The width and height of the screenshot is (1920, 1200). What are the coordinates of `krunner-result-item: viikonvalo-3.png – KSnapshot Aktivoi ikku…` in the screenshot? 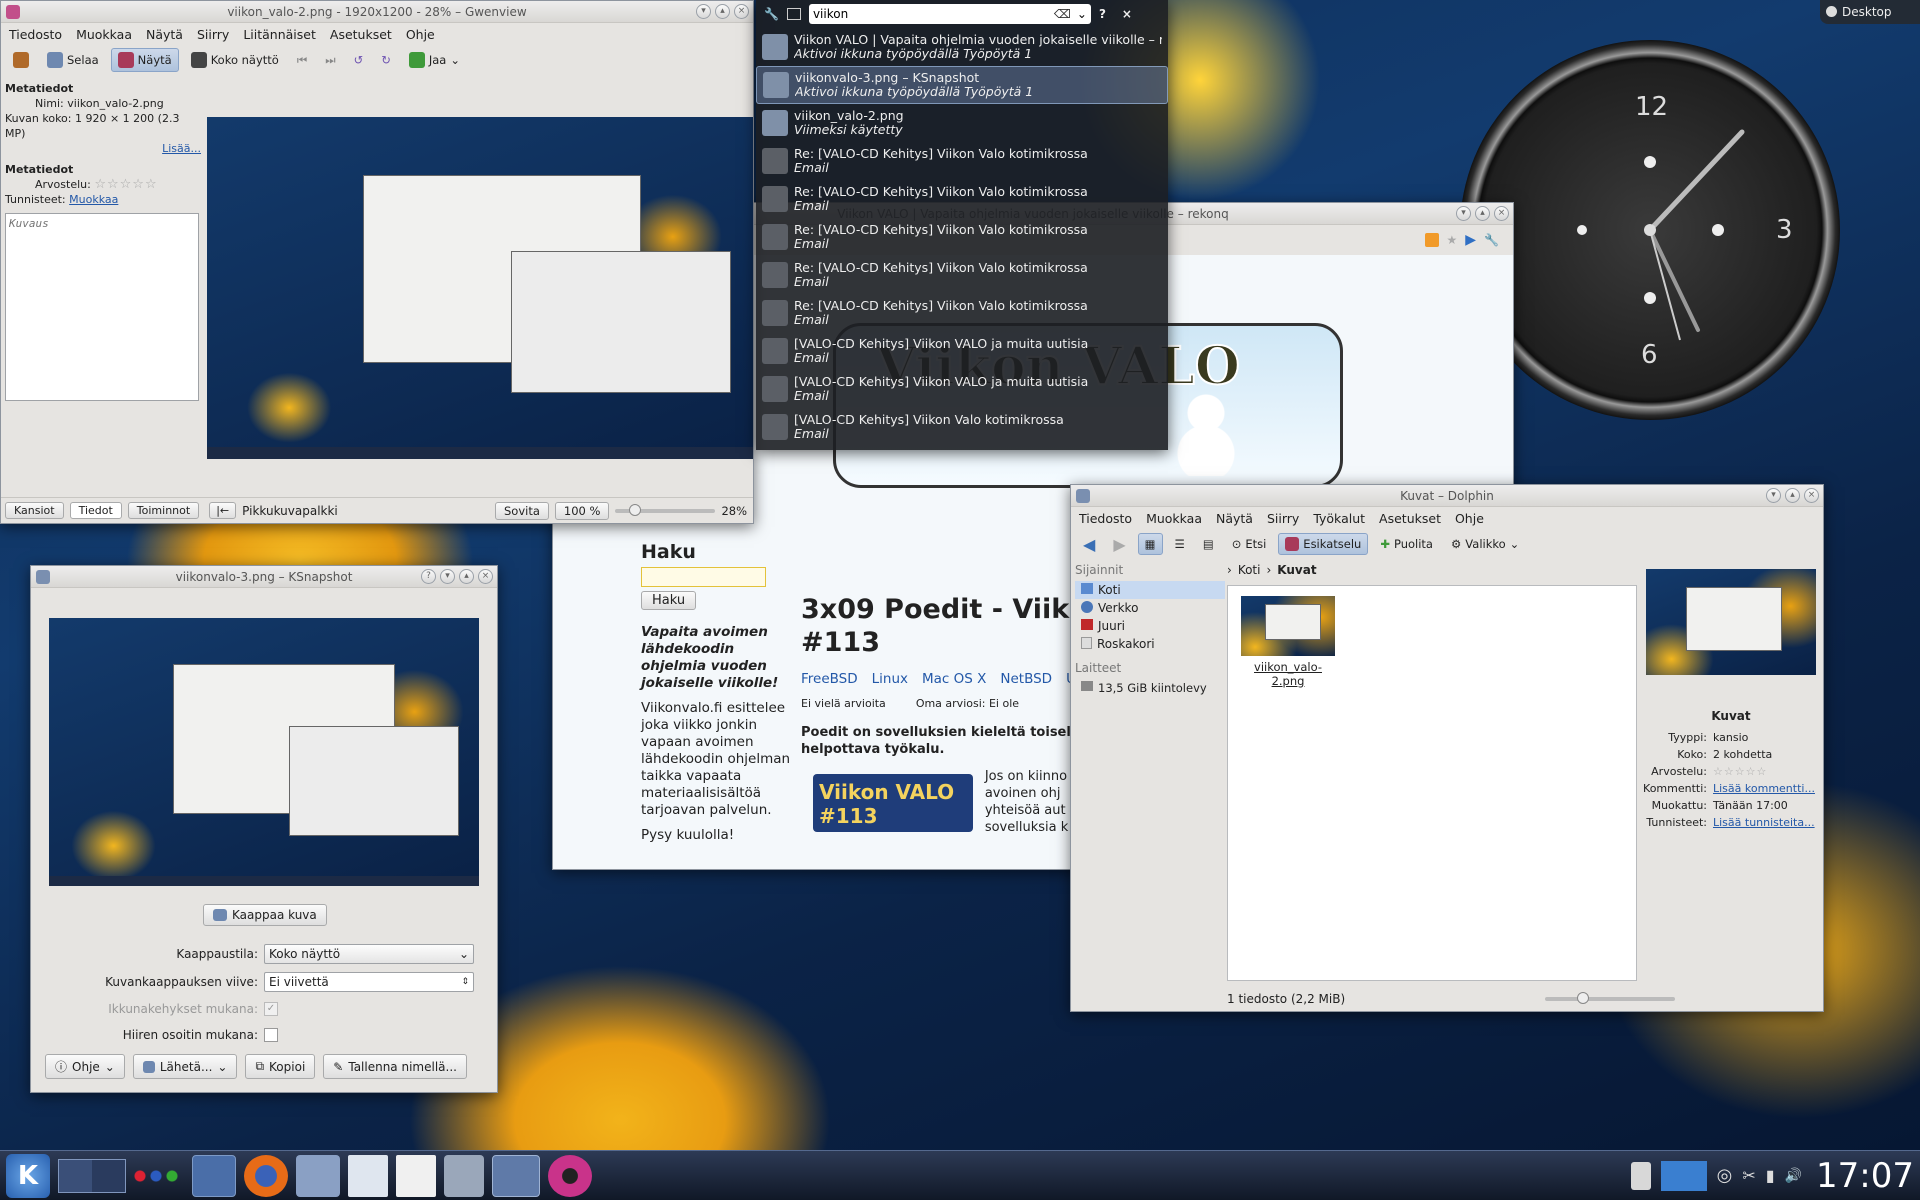 It's located at (962, 85).